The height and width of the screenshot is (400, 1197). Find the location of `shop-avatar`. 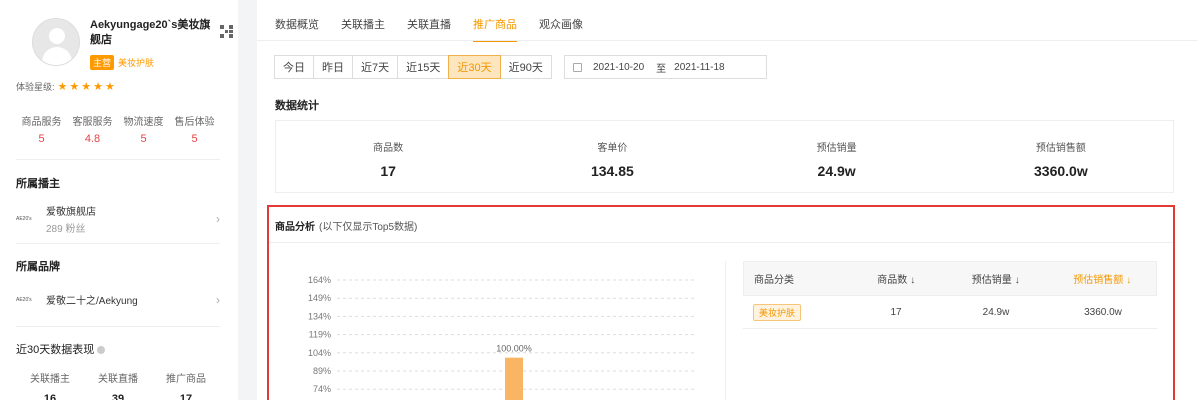

shop-avatar is located at coordinates (56, 42).